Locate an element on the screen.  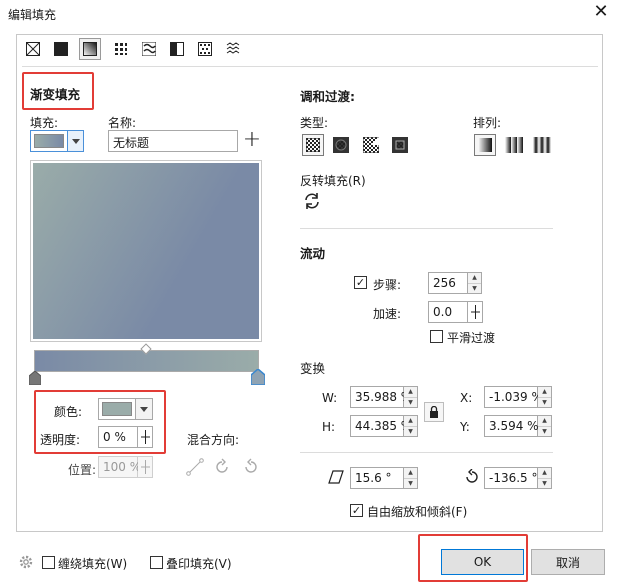
linear-blend-icon is located at coordinates (195, 467).